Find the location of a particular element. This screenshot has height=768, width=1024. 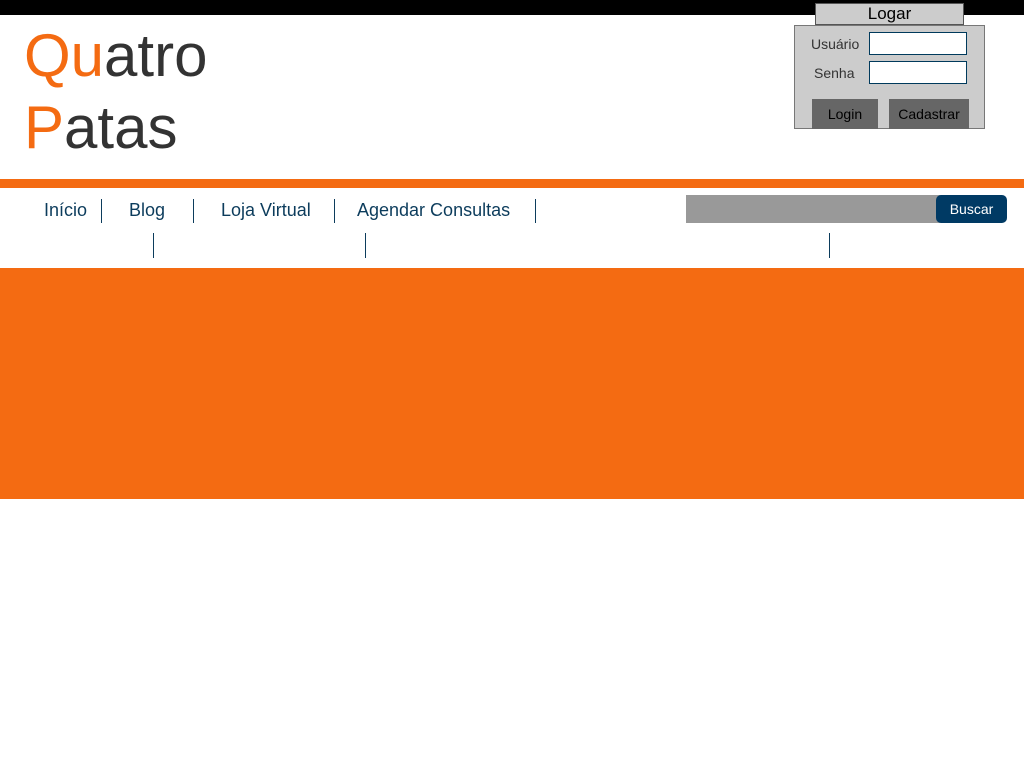

logo-line-2-accent: P is located at coordinates (44, 127).